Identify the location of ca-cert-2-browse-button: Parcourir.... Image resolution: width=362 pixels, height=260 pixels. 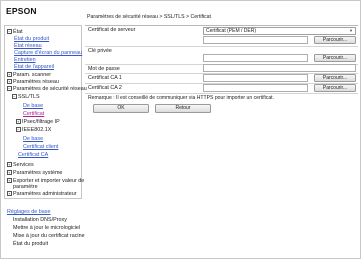
(335, 88).